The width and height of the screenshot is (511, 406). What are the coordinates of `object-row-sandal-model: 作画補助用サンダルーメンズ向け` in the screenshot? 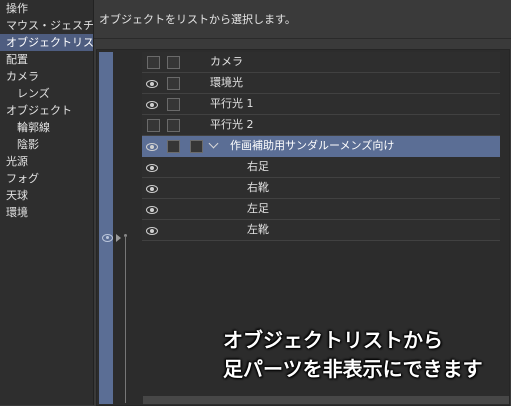 It's located at (321, 146).